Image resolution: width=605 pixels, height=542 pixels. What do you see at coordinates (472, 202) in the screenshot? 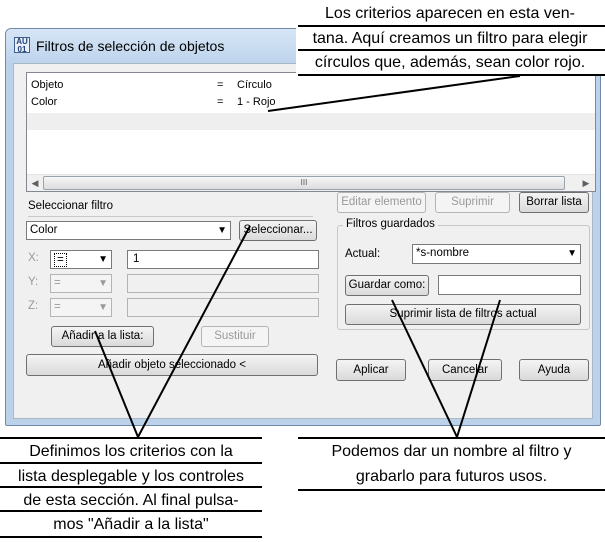
I see `delete-button: Suprimir` at bounding box center [472, 202].